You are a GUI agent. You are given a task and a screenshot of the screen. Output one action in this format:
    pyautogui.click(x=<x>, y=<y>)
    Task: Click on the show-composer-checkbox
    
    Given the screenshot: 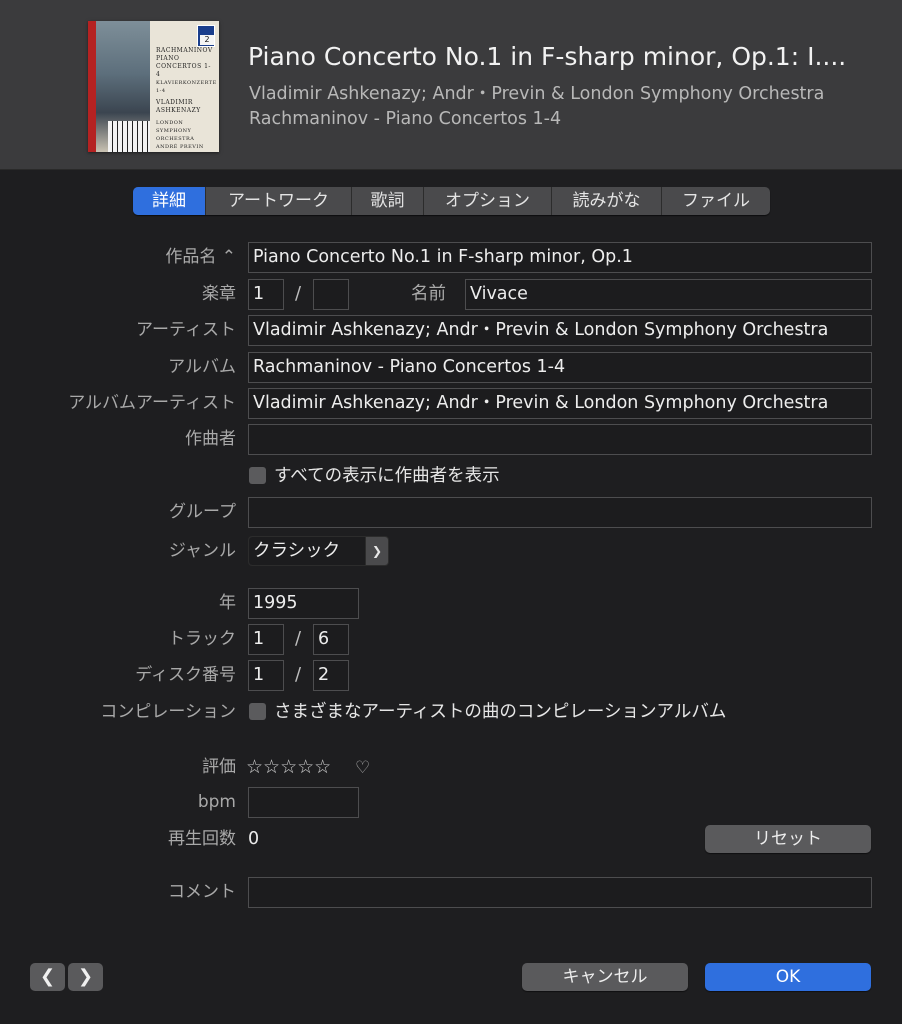 What is the action you would take?
    pyautogui.click(x=257, y=475)
    